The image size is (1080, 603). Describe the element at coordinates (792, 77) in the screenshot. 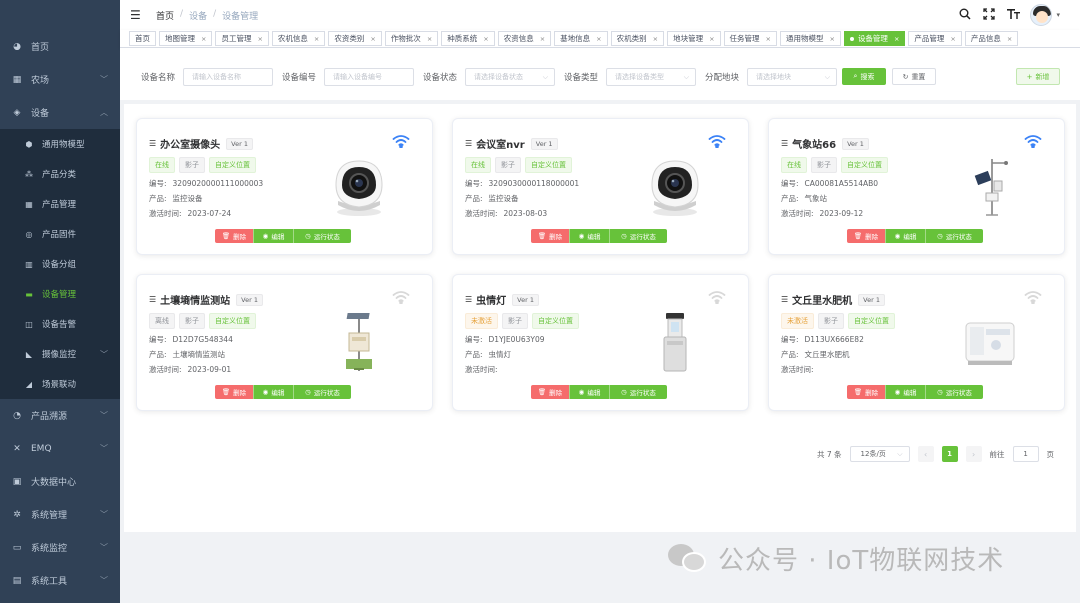

I see `filter-select: 请选择地块 ⌵` at that location.